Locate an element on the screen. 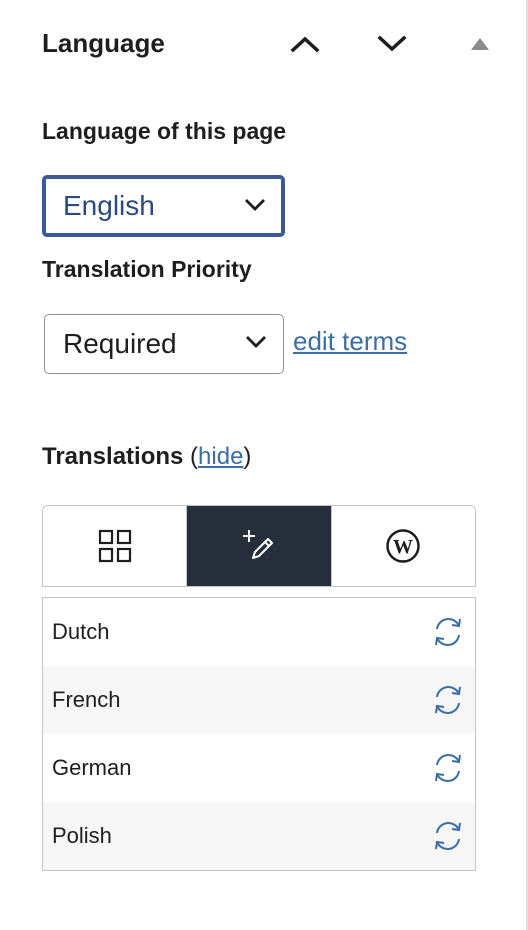  add-edit-icon is located at coordinates (257, 544).